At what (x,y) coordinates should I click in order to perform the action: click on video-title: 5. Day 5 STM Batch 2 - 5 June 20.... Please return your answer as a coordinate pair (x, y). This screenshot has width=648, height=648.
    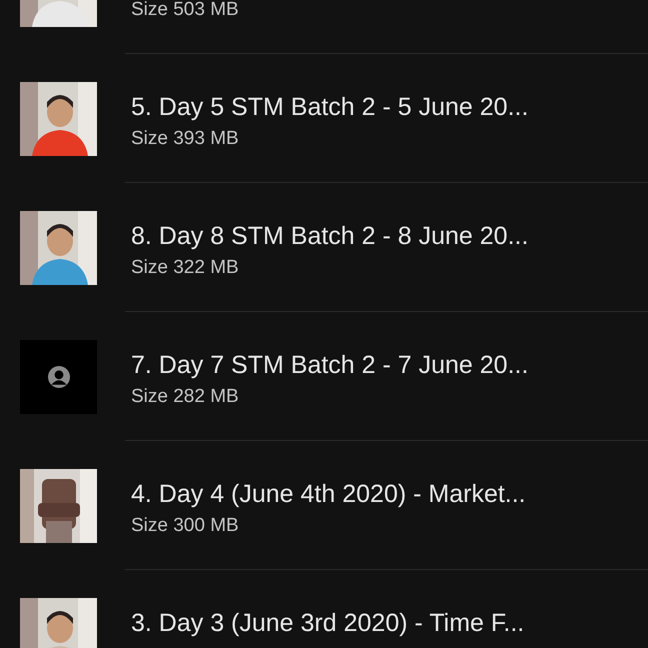
    Looking at the image, I should click on (329, 107).